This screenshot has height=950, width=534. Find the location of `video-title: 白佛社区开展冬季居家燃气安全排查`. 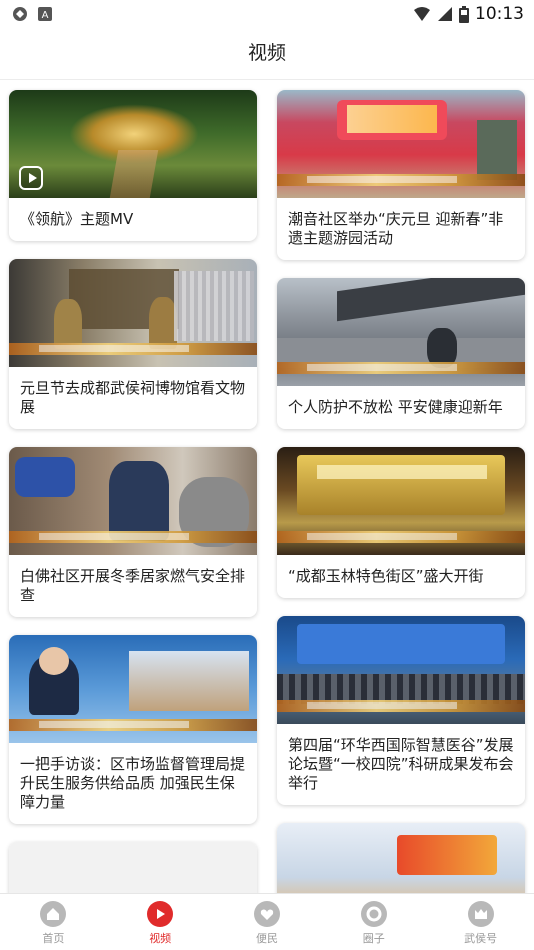

video-title: 白佛社区开展冬季居家燃气安全排查 is located at coordinates (133, 585).